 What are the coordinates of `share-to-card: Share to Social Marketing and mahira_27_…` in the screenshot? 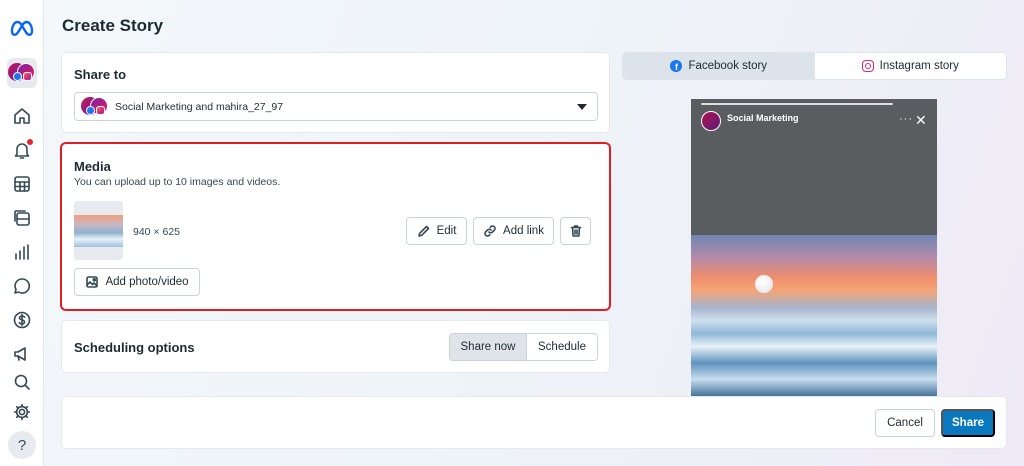 It's located at (335, 92).